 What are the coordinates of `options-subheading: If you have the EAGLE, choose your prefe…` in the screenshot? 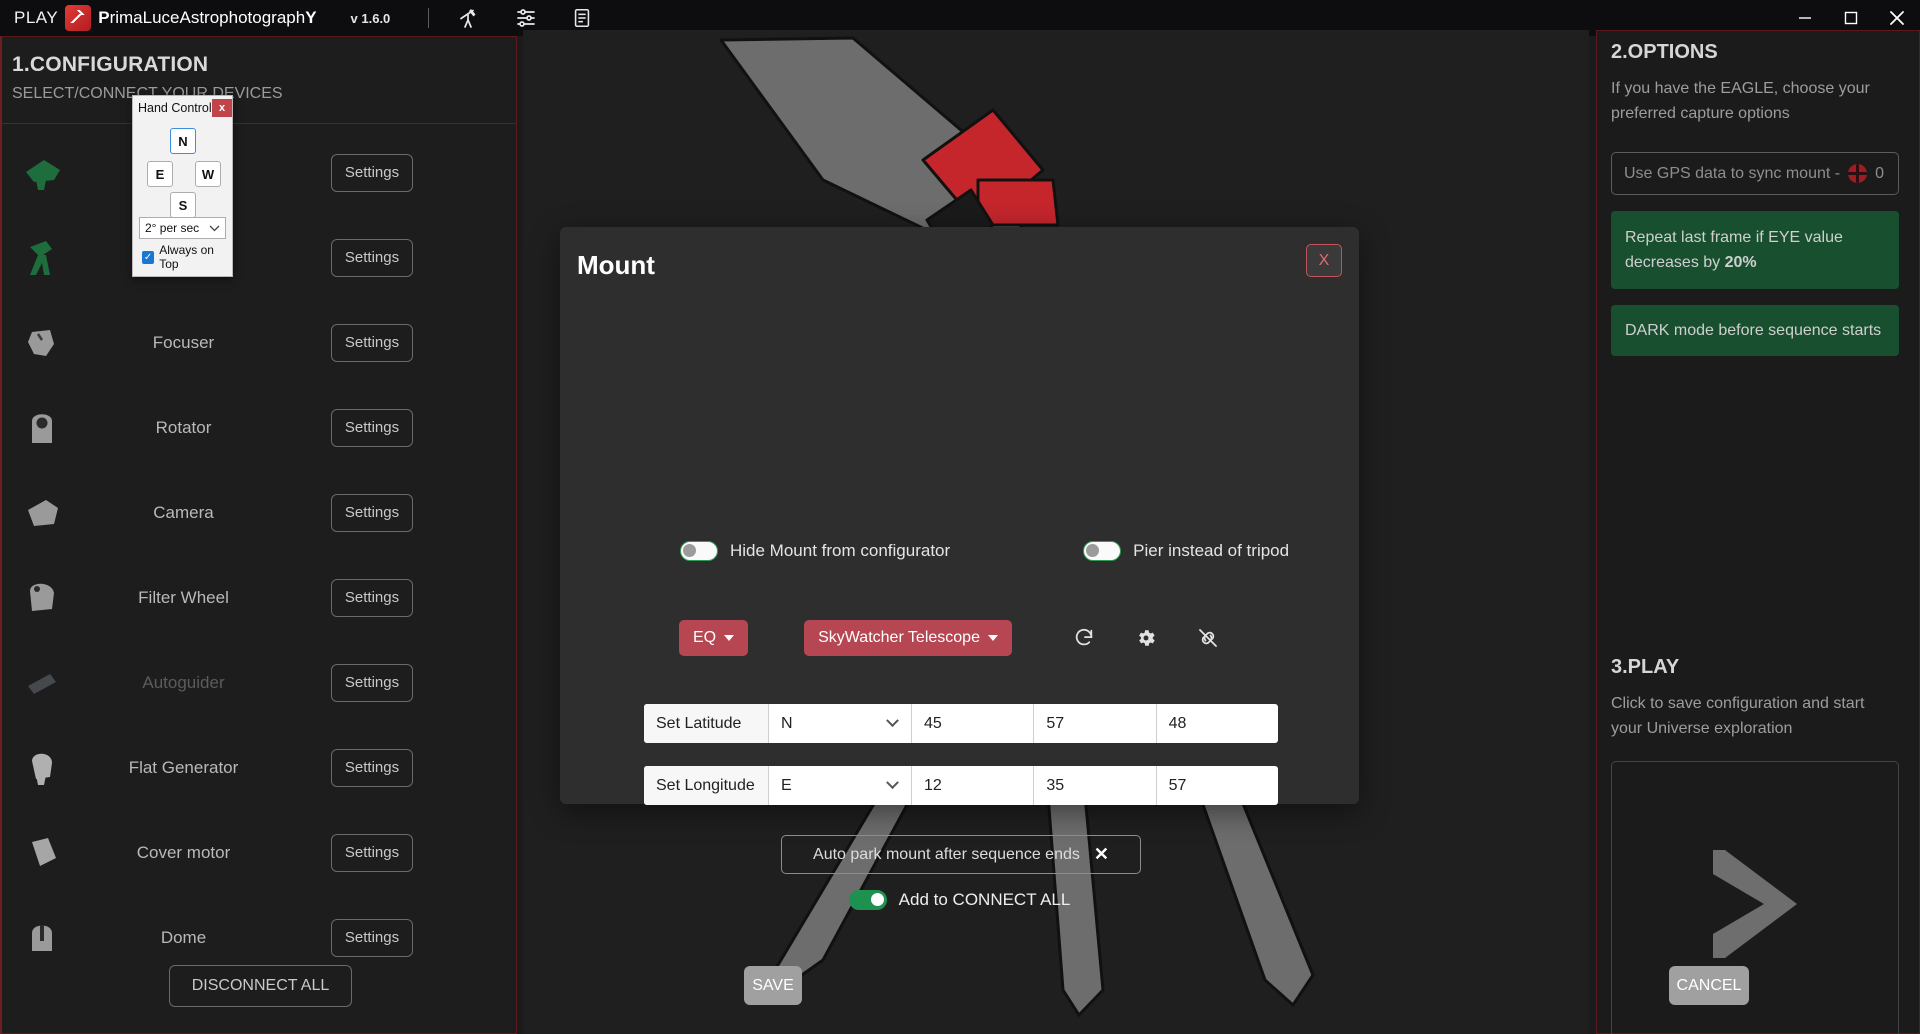 It's located at (1740, 101).